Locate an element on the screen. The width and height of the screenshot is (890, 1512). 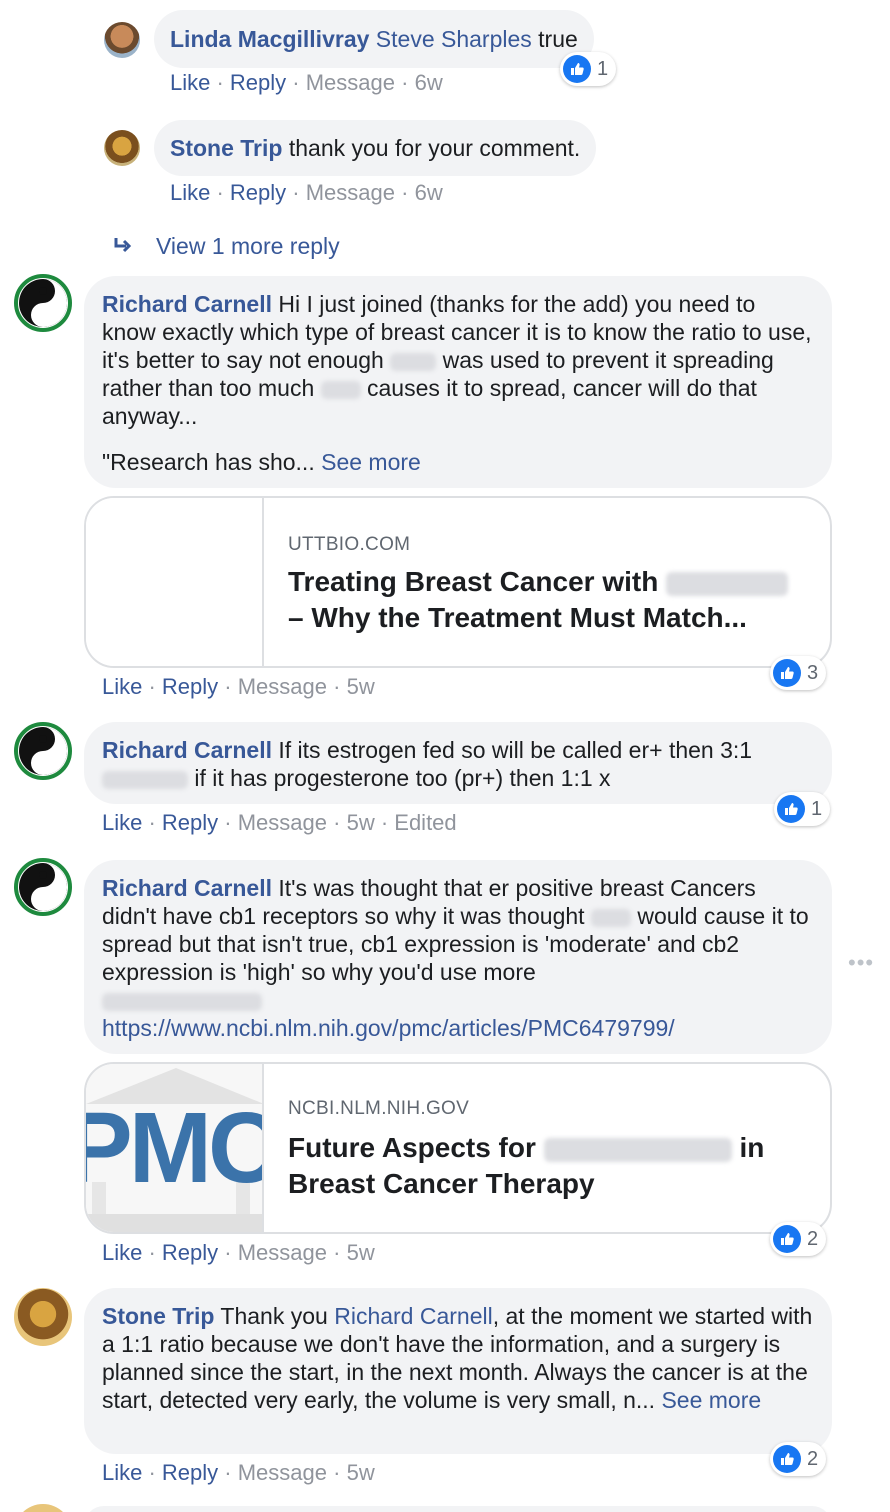
mention-link: Richard Carnell is located at coordinates (413, 1316).